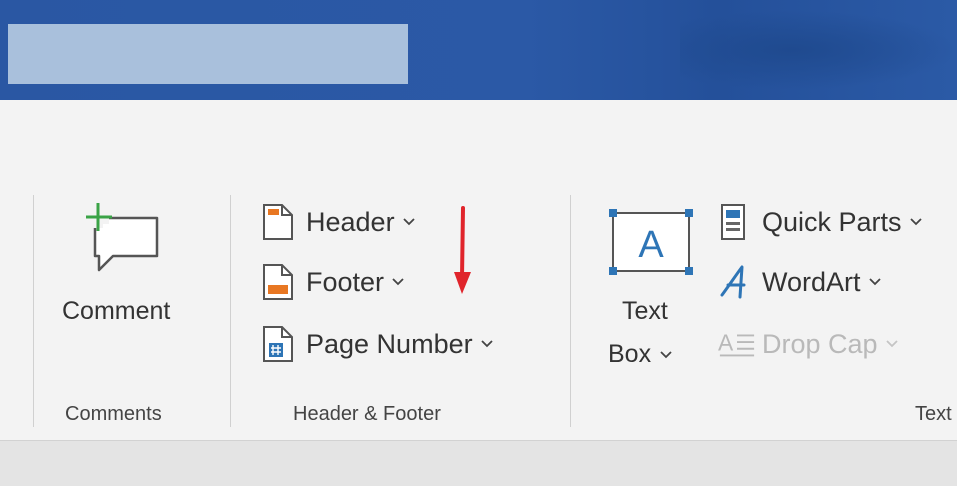 The height and width of the screenshot is (486, 957). Describe the element at coordinates (651, 245) in the screenshot. I see `text-box-glyph: A` at that location.